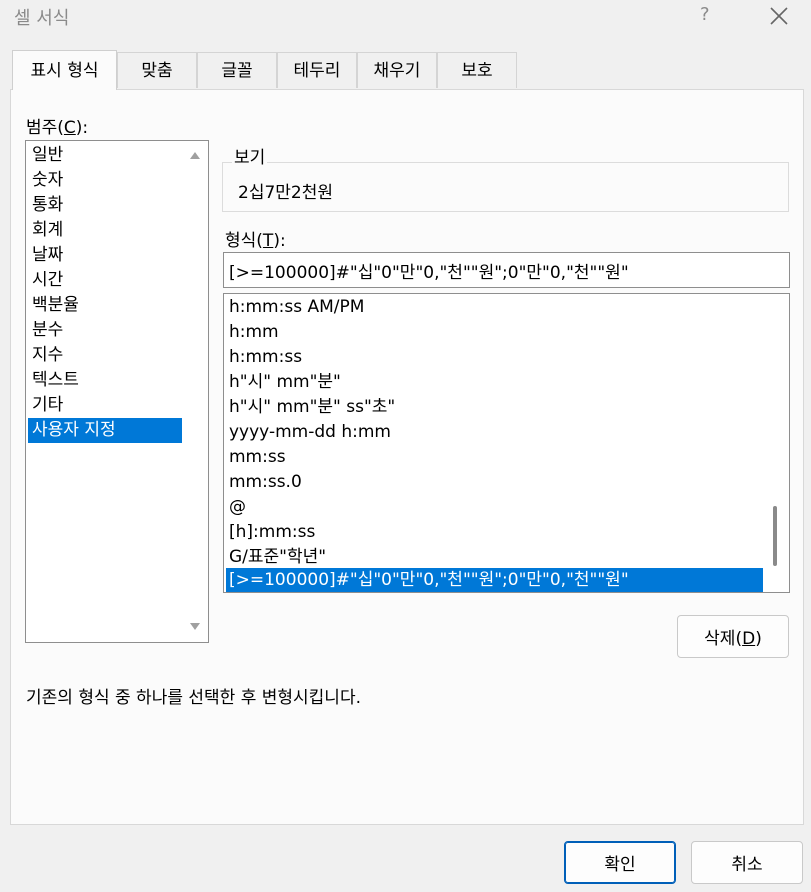 Image resolution: width=811 pixels, height=892 pixels. What do you see at coordinates (105, 205) in the screenshot?
I see `category-item-currency: 통화` at bounding box center [105, 205].